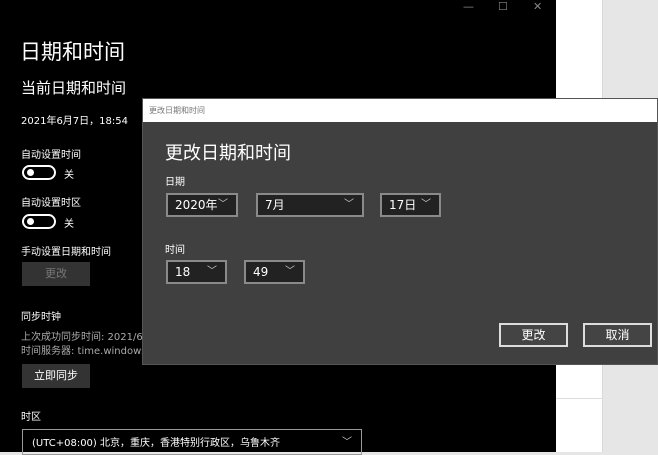 The height and width of the screenshot is (455, 658). What do you see at coordinates (579, 398) in the screenshot?
I see `divider` at bounding box center [579, 398].